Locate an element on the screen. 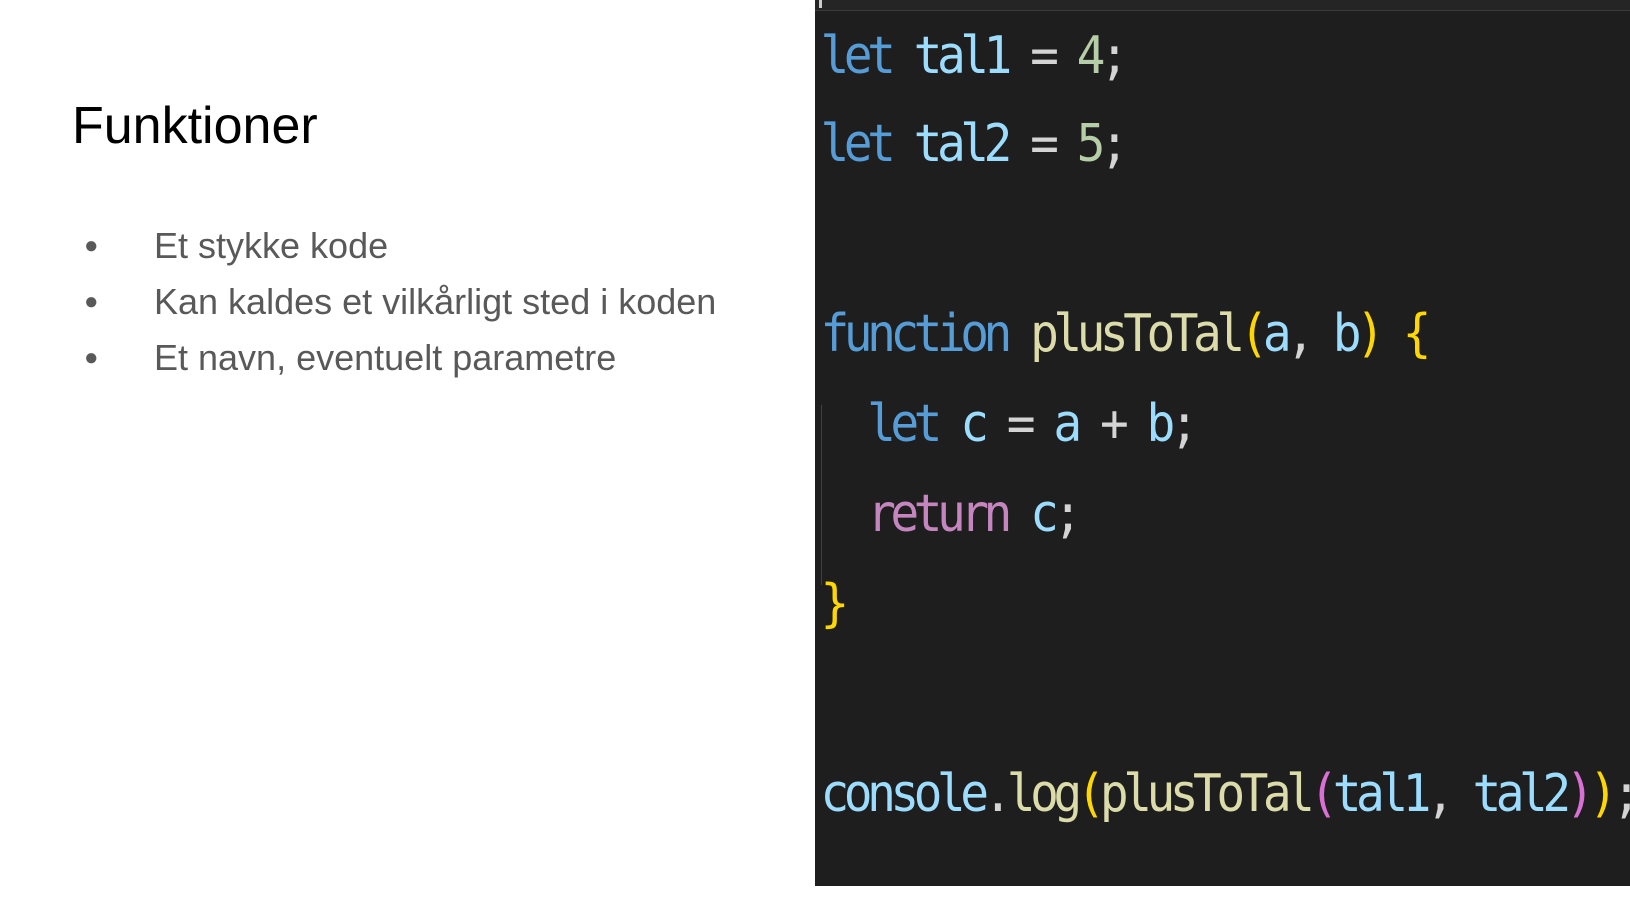 Image resolution: width=1630 pixels, height=902 pixels. bullet-text: Kan kaldes et vilkårligt sted i koden is located at coordinates (435, 301).